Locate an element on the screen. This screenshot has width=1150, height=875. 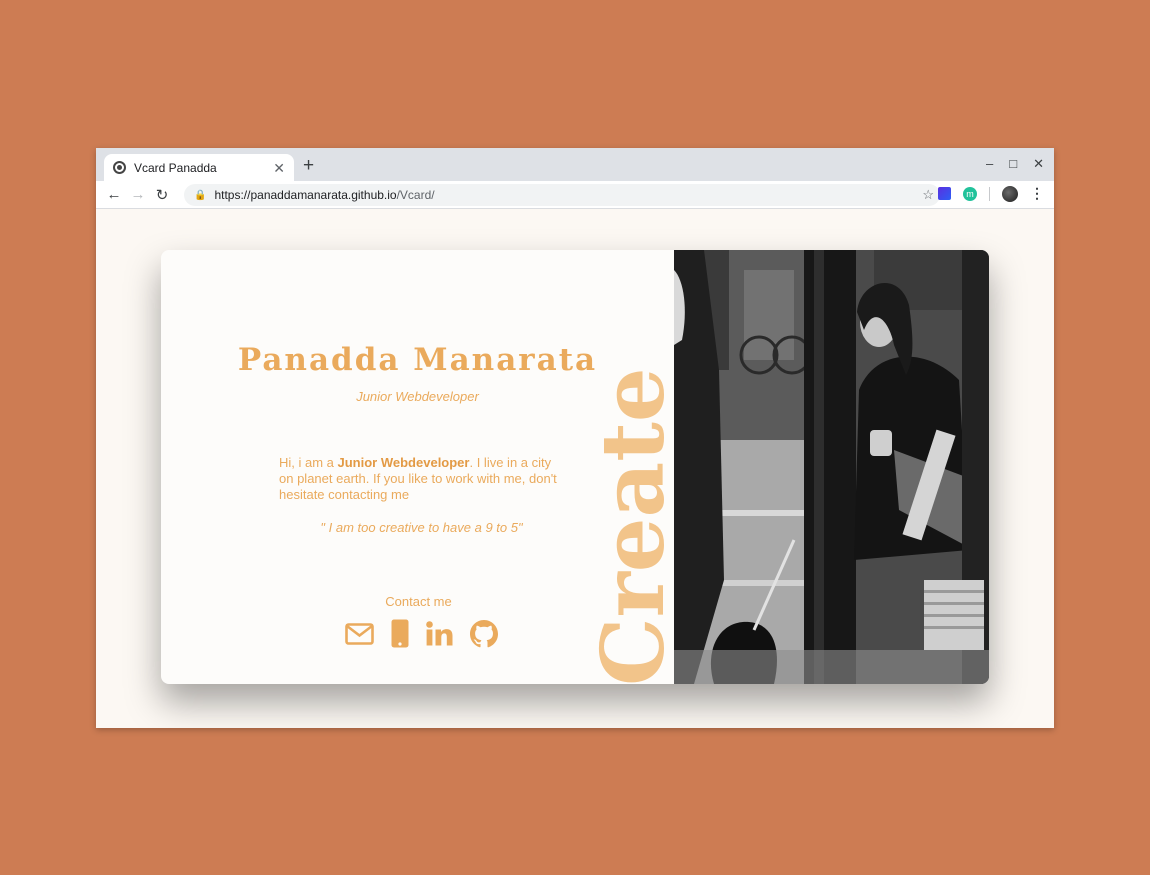
extension-m-icon: m is located at coordinates (970, 193).